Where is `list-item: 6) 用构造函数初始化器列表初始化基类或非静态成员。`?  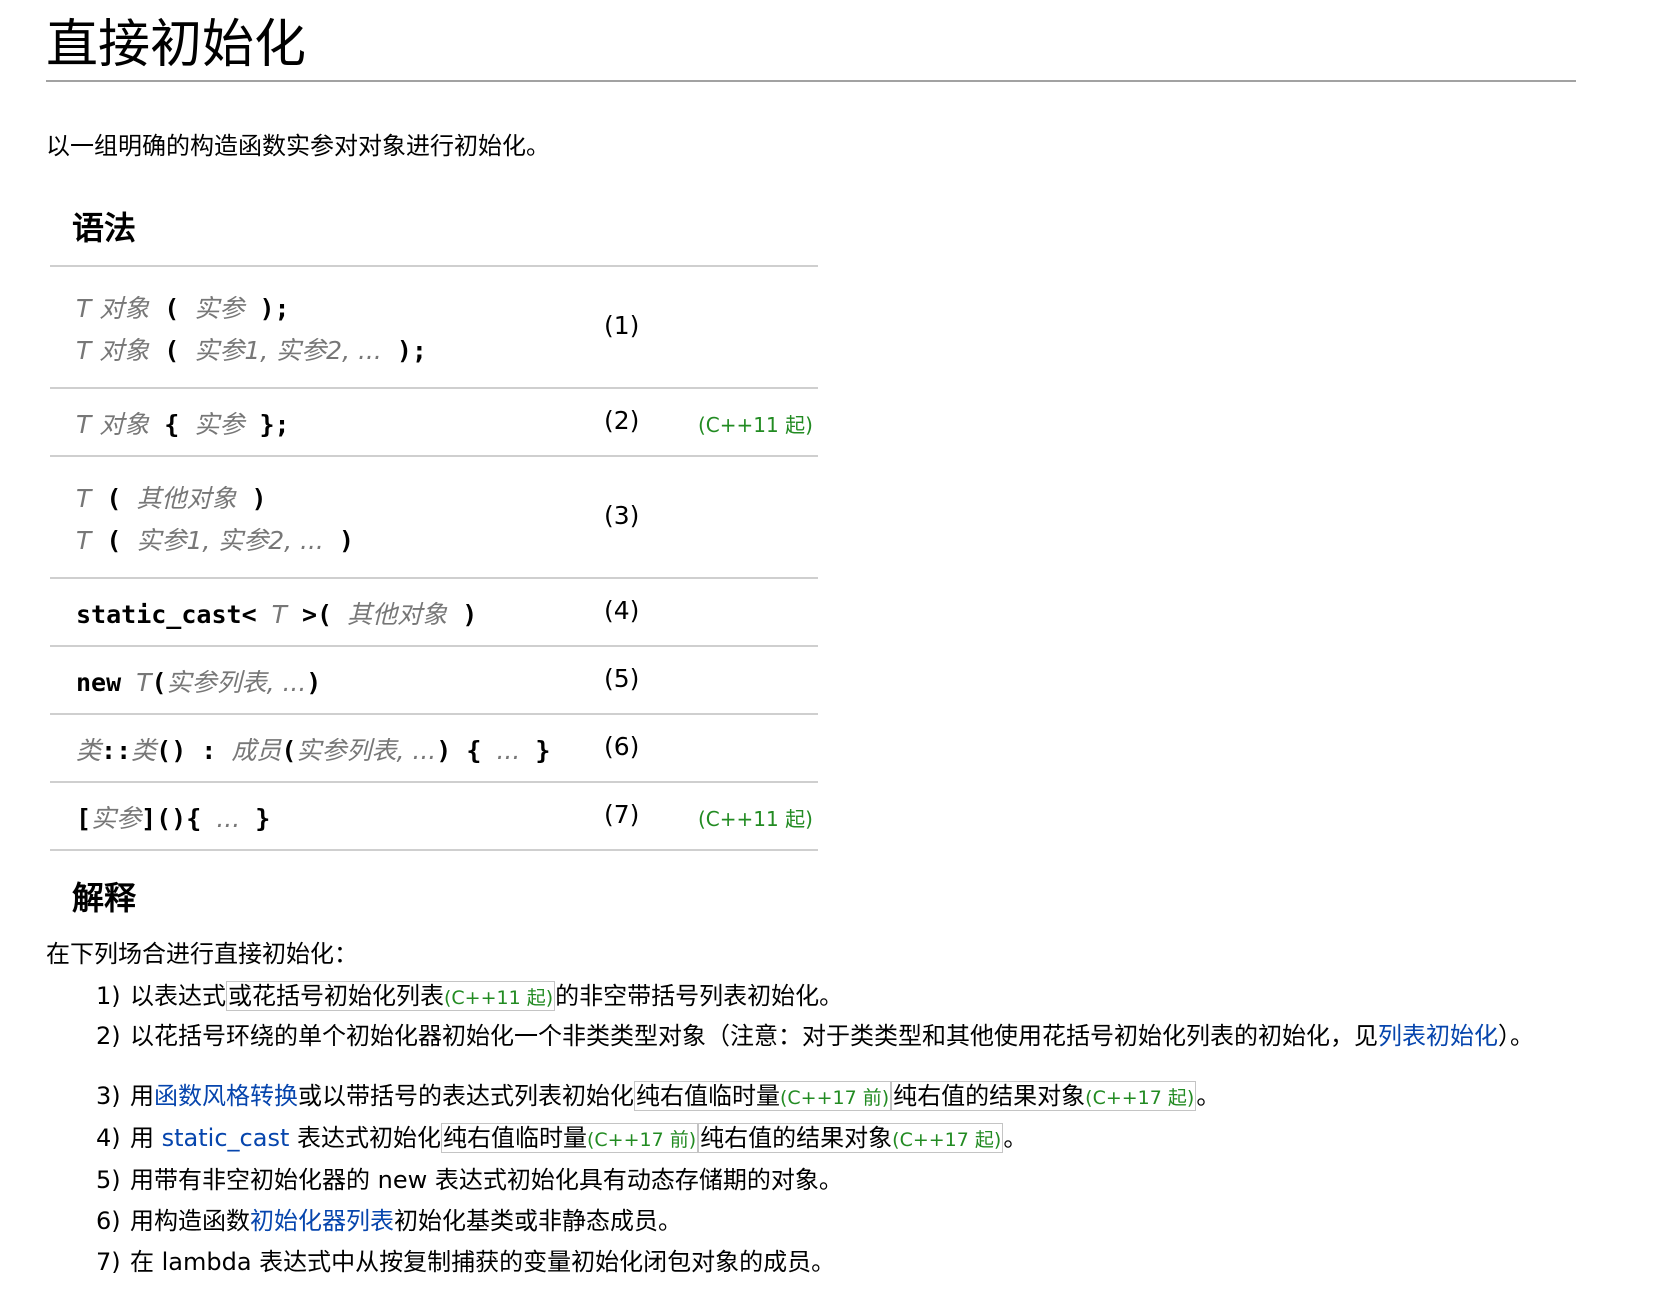
list-item: 6) 用构造函数初始化器列表初始化基类或非静态成员。 is located at coordinates (836, 1221).